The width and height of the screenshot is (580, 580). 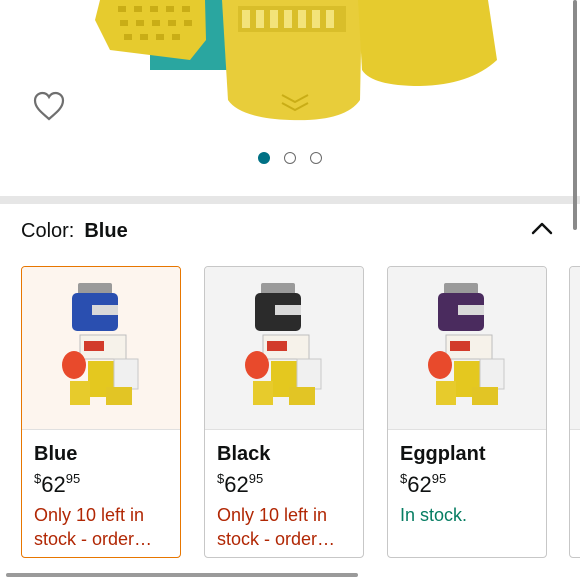 I want to click on color-option-name: Eggplant, so click(x=443, y=454).